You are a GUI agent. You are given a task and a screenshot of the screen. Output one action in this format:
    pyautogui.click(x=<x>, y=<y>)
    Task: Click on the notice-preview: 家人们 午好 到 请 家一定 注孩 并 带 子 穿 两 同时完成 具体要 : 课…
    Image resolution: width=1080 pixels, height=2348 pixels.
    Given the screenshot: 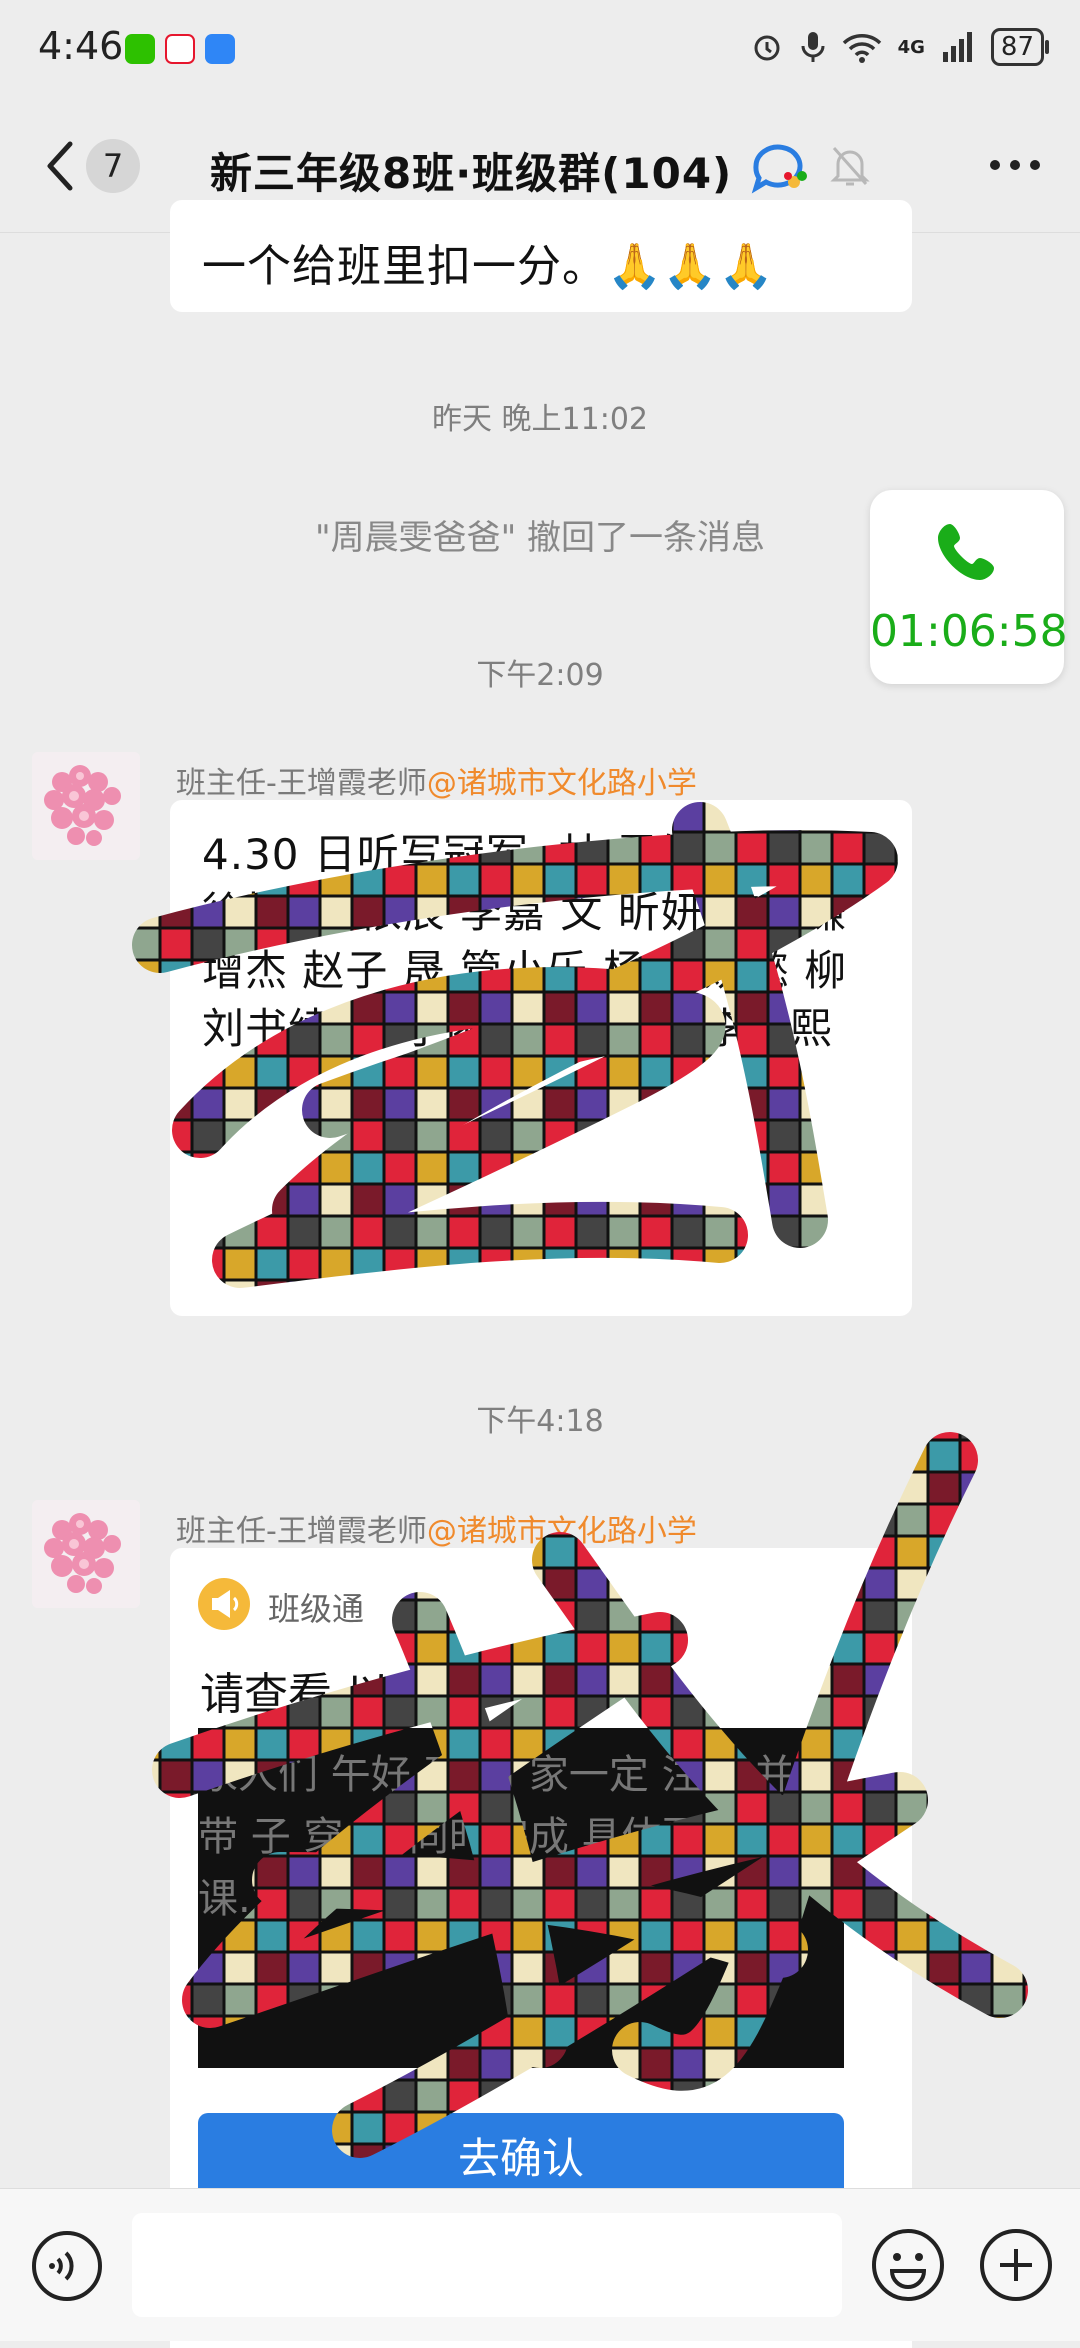 What is the action you would take?
    pyautogui.click(x=521, y=1898)
    